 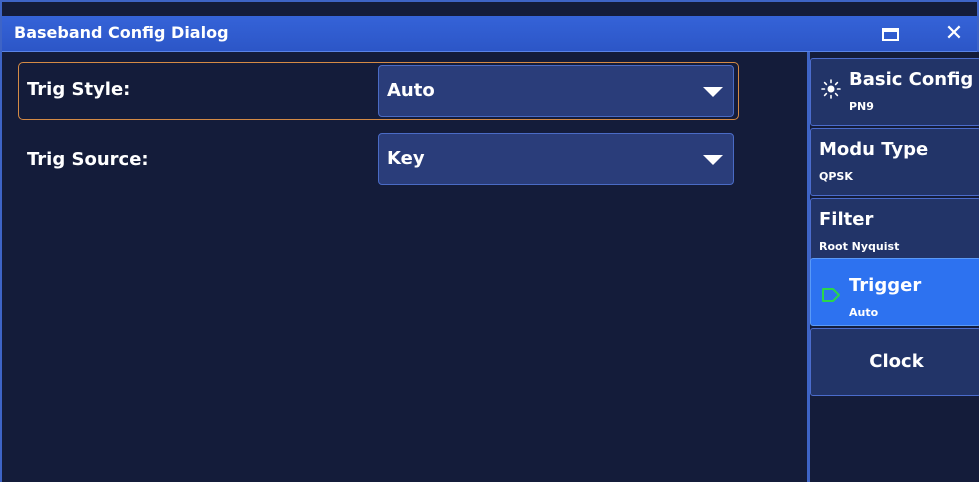 I want to click on sidebar-item-modu-type: Modu Type QPSK, so click(x=894, y=162).